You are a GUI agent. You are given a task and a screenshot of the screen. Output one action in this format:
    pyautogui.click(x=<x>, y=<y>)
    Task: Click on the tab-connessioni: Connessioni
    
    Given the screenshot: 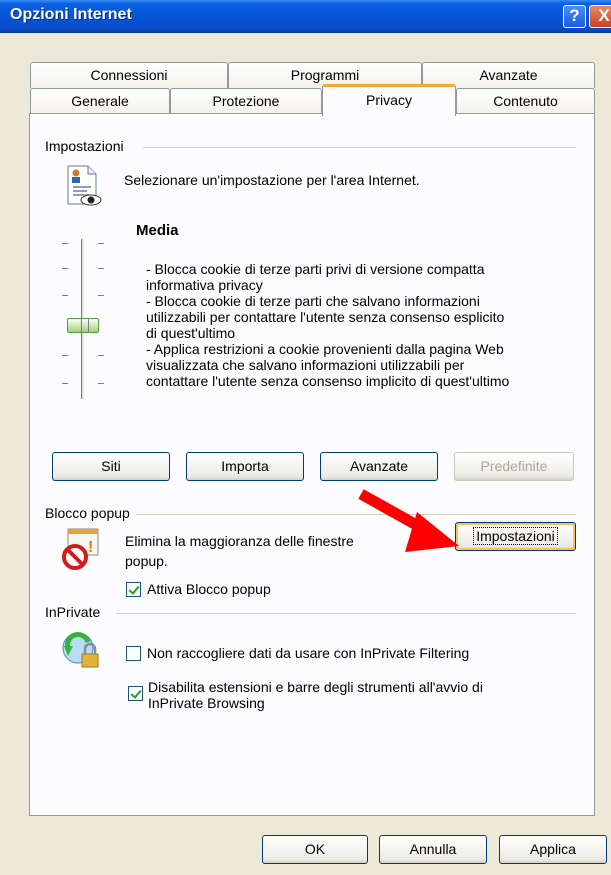 What is the action you would take?
    pyautogui.click(x=129, y=75)
    